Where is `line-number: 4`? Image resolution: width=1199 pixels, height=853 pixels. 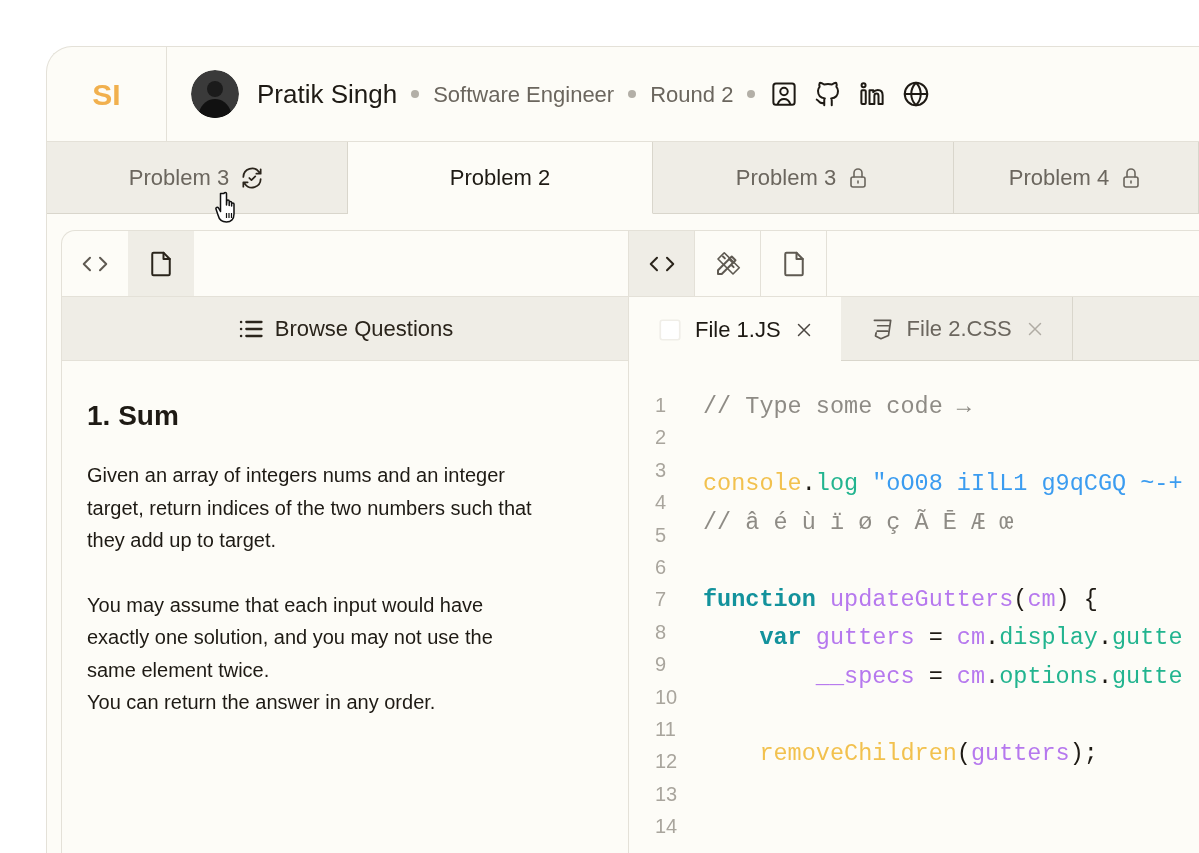
line-number: 4 is located at coordinates (661, 503).